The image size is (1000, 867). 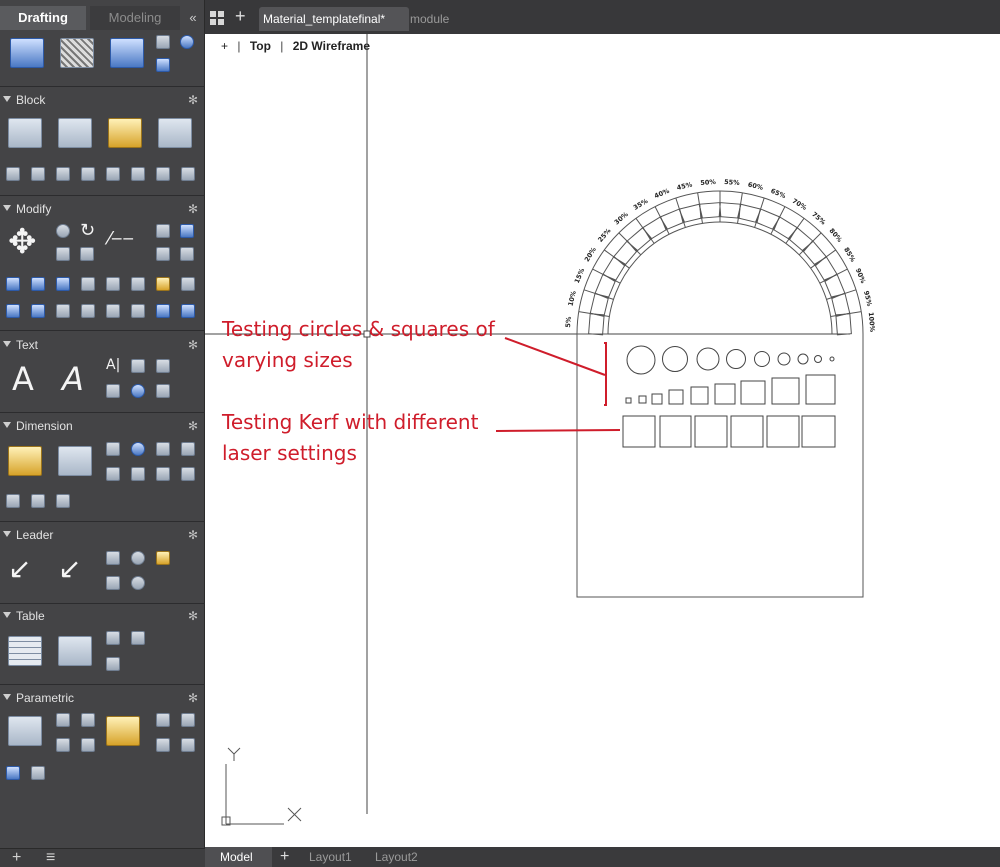 What do you see at coordinates (113, 664) in the screenshot?
I see `table-tool-3-icon` at bounding box center [113, 664].